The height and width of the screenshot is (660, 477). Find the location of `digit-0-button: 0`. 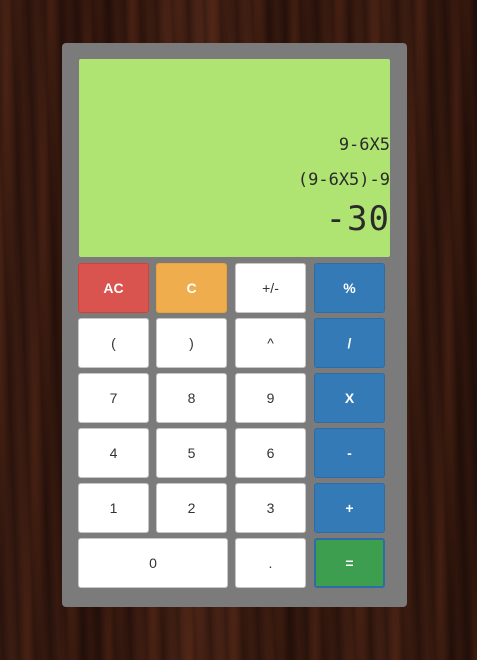

digit-0-button: 0 is located at coordinates (153, 563).